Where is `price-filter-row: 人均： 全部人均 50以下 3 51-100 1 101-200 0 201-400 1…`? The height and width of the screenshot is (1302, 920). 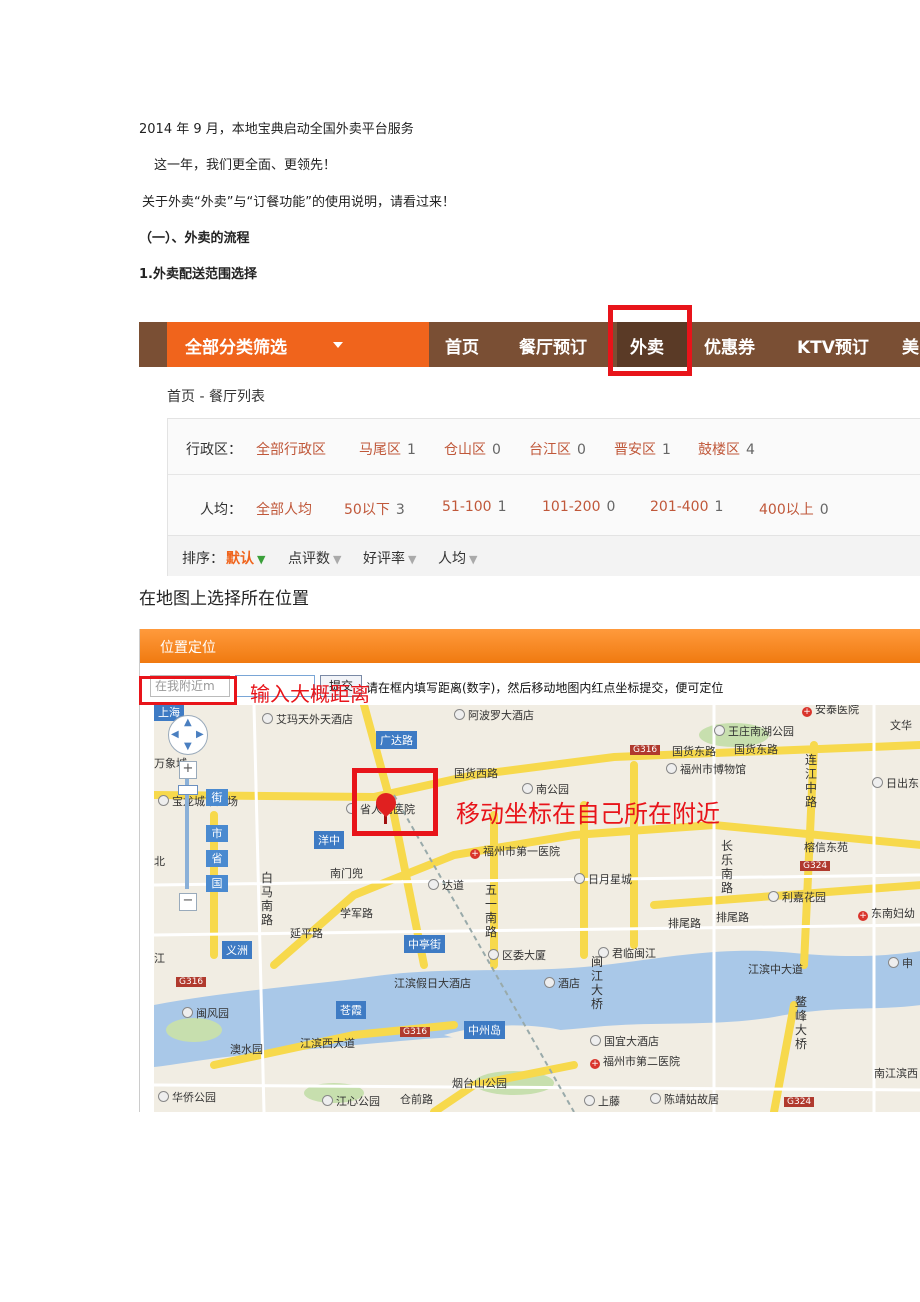 price-filter-row: 人均： 全部人均 50以下 3 51-100 1 101-200 0 201-400 1… is located at coordinates (544, 506).